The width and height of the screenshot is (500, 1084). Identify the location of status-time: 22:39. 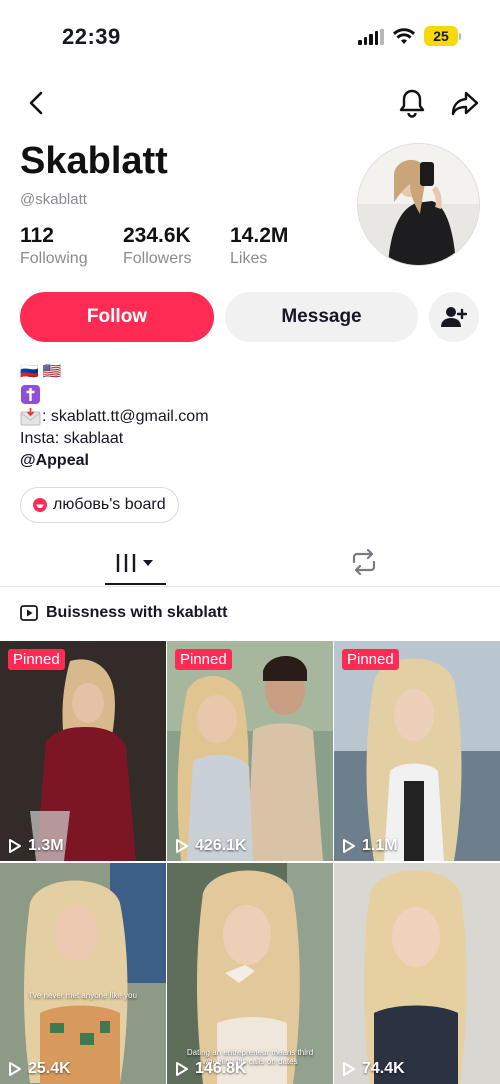
(91, 36).